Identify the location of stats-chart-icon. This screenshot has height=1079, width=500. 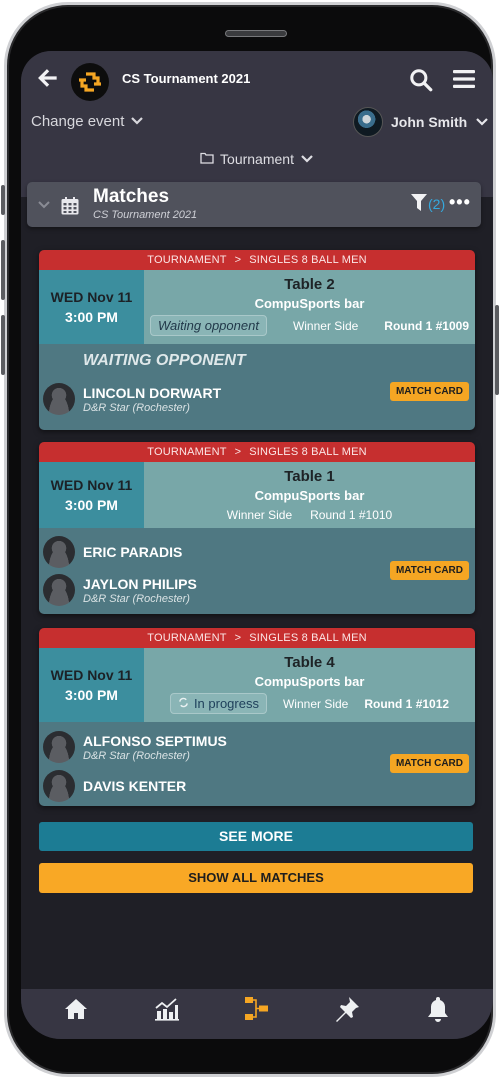
(167, 1011).